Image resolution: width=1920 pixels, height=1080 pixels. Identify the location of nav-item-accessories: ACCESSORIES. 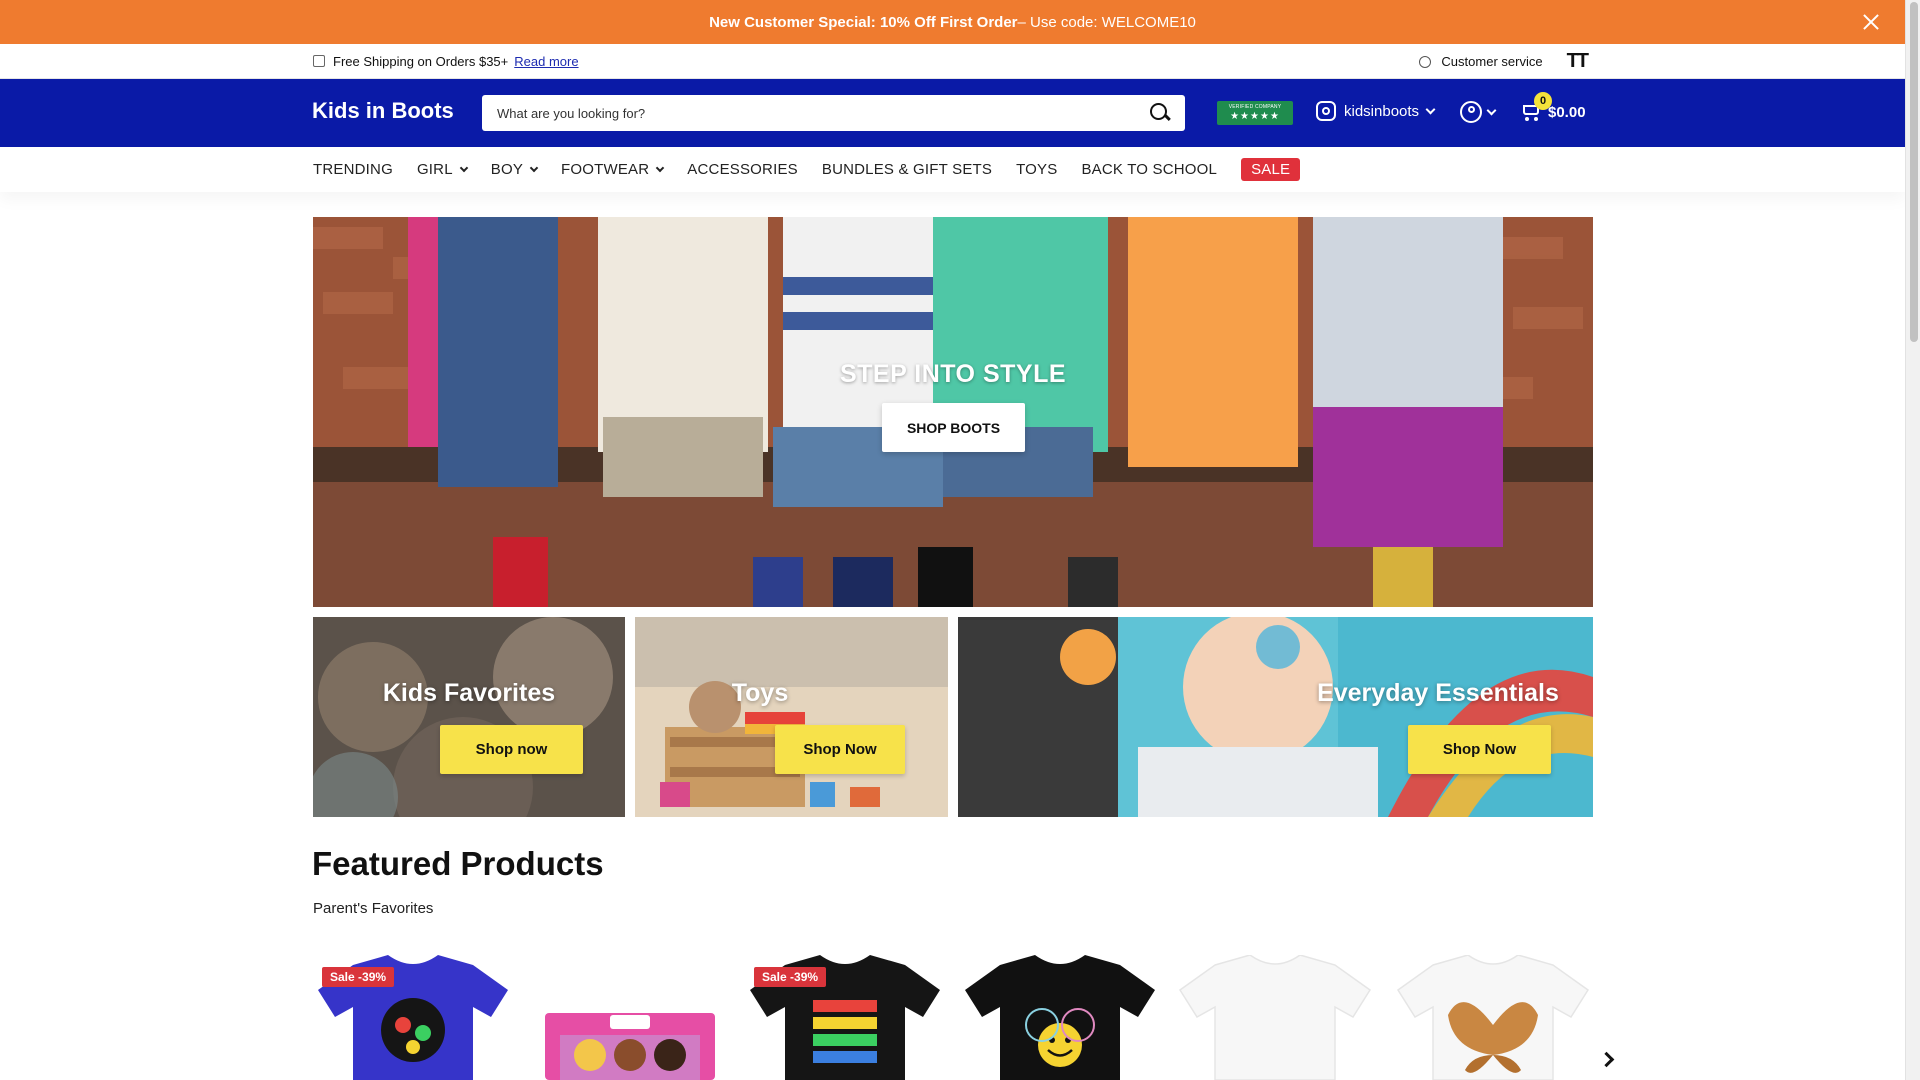
(742, 169).